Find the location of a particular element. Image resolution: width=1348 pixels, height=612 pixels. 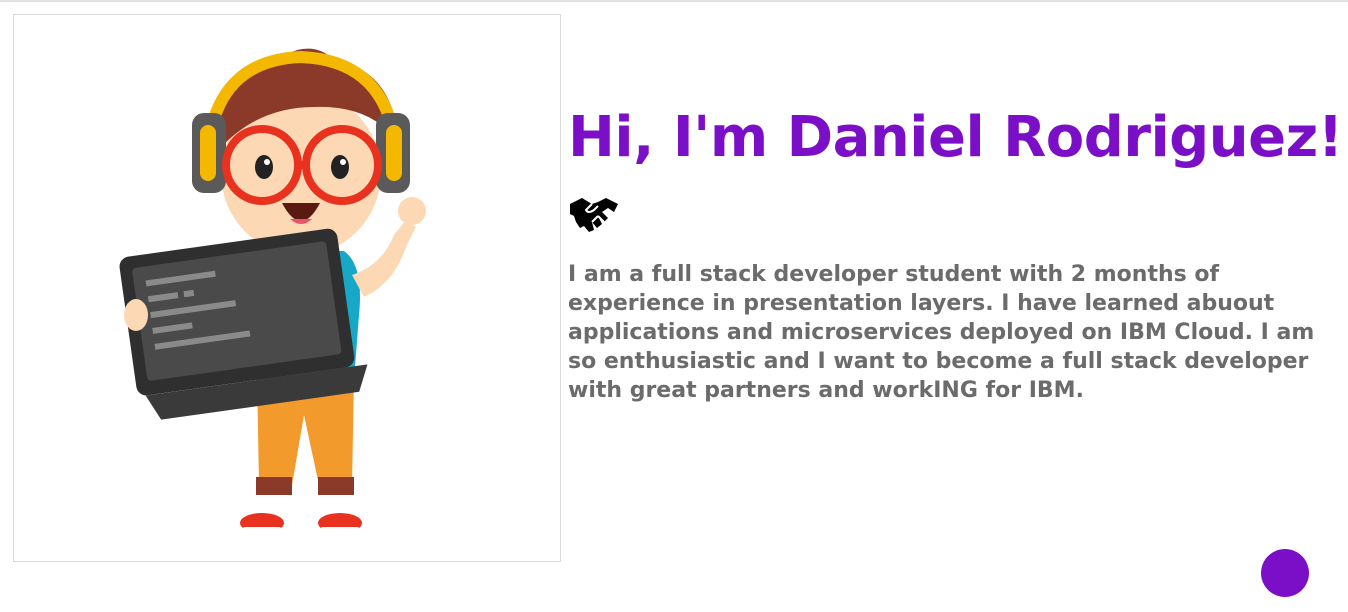

handshake-icon is located at coordinates (594, 214).